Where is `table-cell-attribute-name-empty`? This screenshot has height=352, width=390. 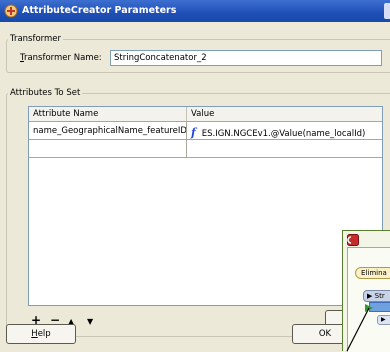 table-cell-attribute-name-empty is located at coordinates (108, 149).